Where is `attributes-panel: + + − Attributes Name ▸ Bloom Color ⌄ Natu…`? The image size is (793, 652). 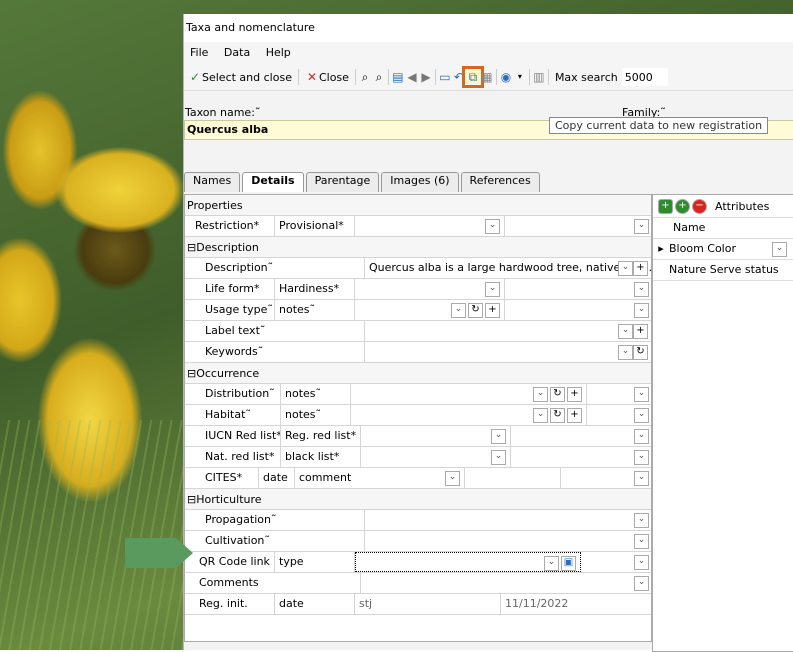
attributes-panel: + + − Attributes Name ▸ Bloom Color ⌄ Natu… is located at coordinates (722, 423).